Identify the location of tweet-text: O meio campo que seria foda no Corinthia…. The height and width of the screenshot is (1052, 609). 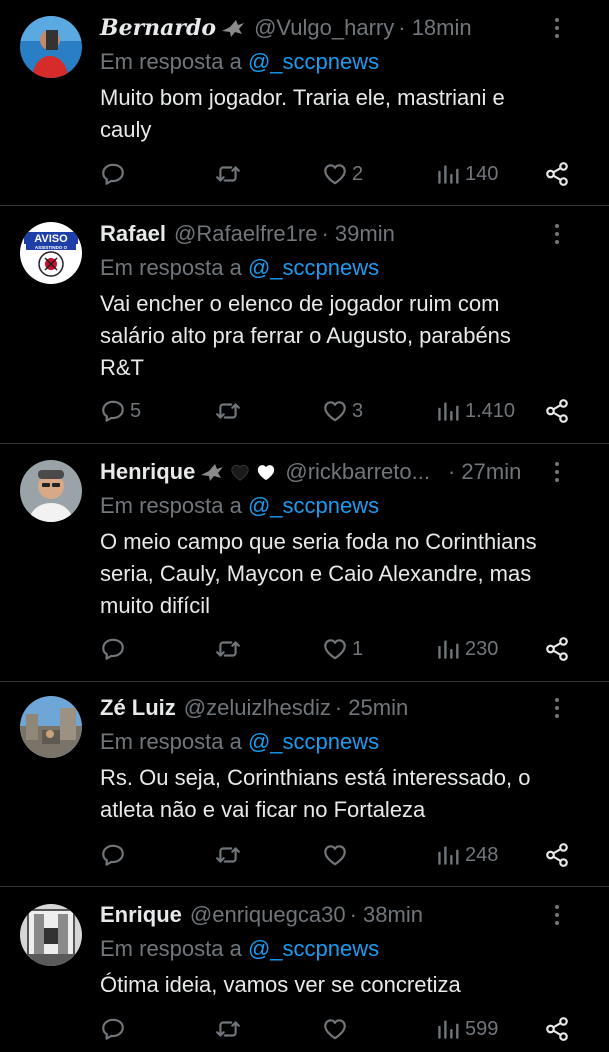
(344, 574).